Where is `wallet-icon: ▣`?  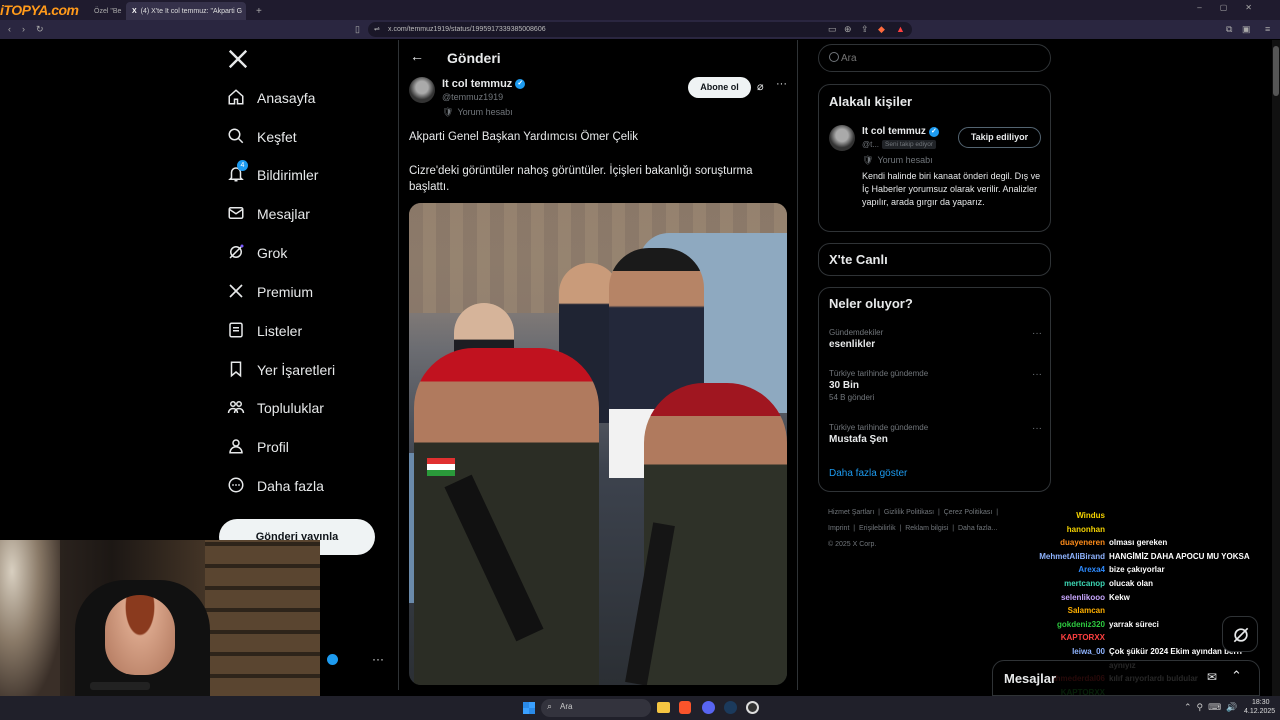 wallet-icon: ▣ is located at coordinates (1246, 29).